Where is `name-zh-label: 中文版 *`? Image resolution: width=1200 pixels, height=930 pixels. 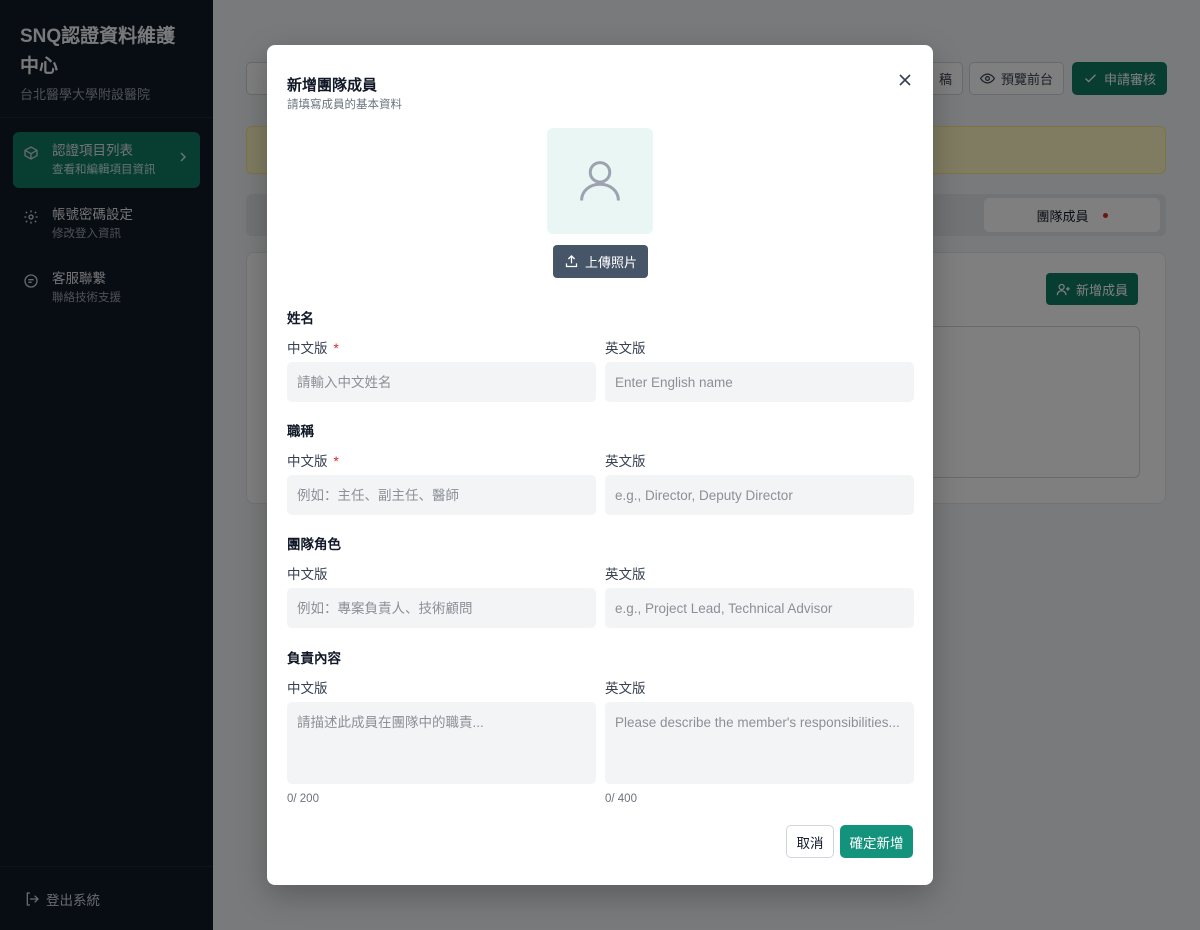
name-zh-label: 中文版 * is located at coordinates (313, 347).